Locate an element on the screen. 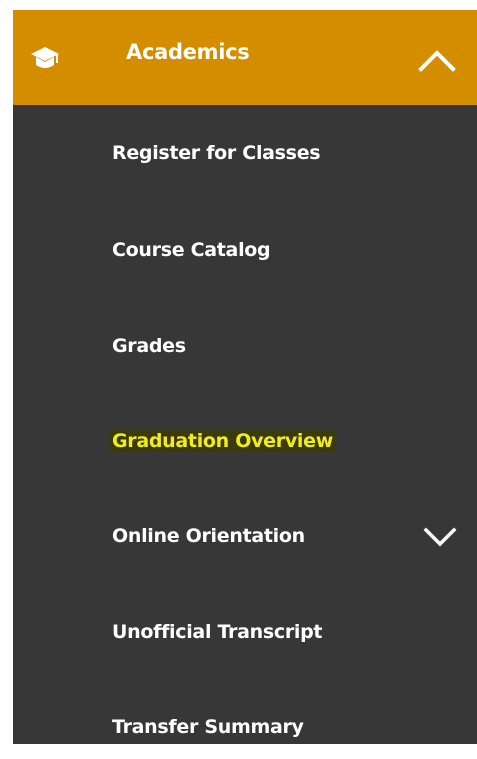 This screenshot has height=759, width=477. menu-item-course-catalog: Course Catalog is located at coordinates (191, 250).